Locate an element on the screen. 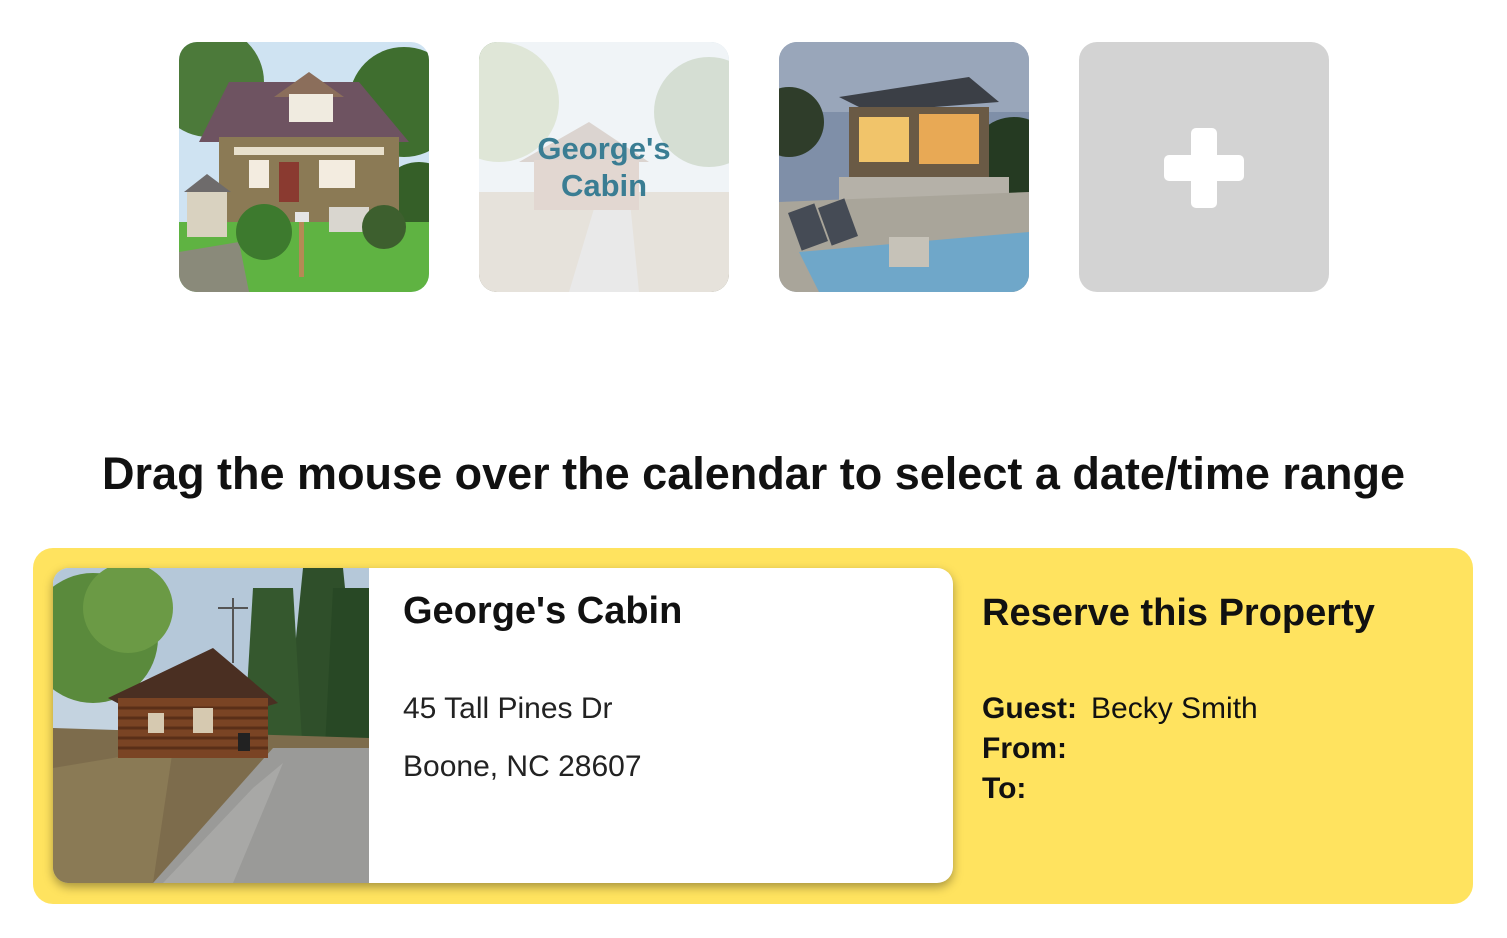 The width and height of the screenshot is (1507, 938). add-property-button is located at coordinates (1204, 167).